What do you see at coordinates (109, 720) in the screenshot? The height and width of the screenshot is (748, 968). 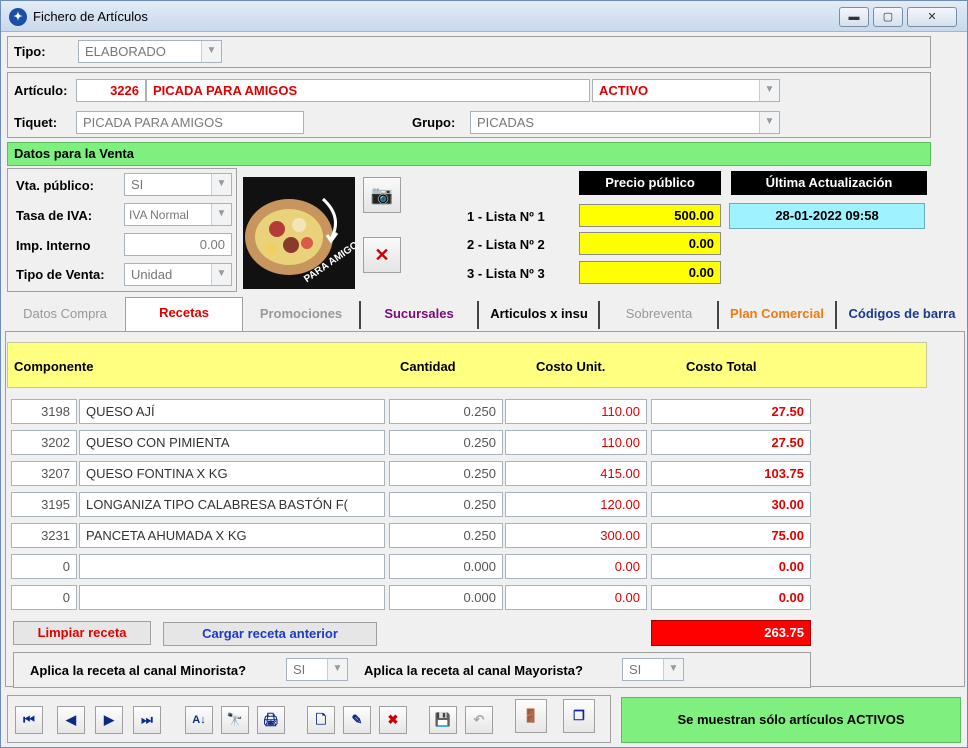 I see `next-record-button: ▶` at bounding box center [109, 720].